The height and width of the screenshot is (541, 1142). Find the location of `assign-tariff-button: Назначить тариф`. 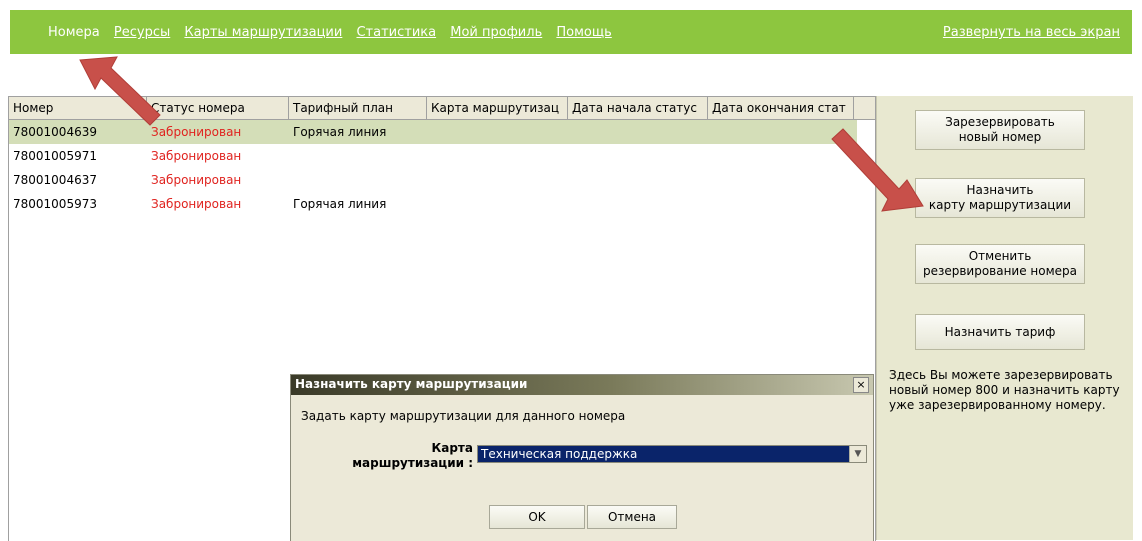

assign-tariff-button: Назначить тариф is located at coordinates (1000, 332).